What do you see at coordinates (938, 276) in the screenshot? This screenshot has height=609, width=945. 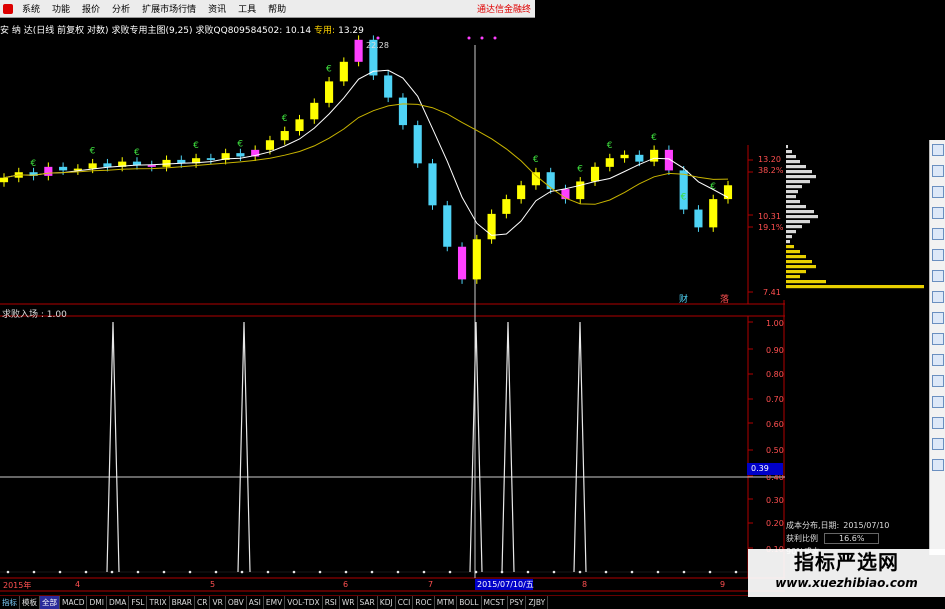 I see `line-icon` at bounding box center [938, 276].